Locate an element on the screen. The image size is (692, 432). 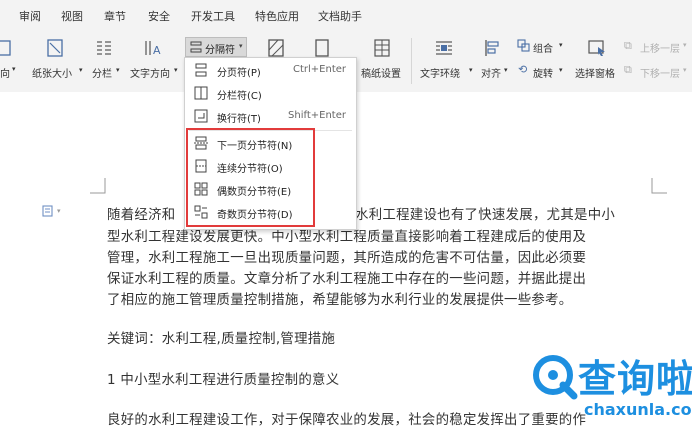
text-direction-icon: A is located at coordinates (152, 48).